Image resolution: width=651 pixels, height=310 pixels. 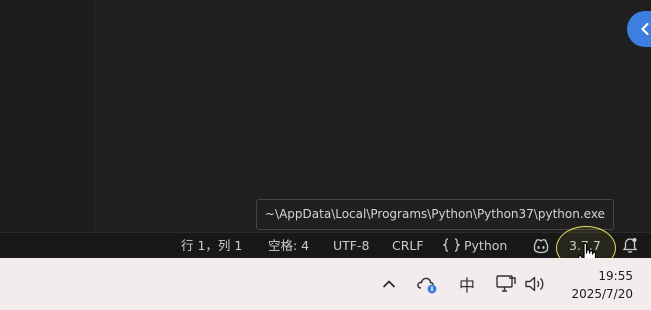 I want to click on line-number-gutter, so click(x=47, y=116).